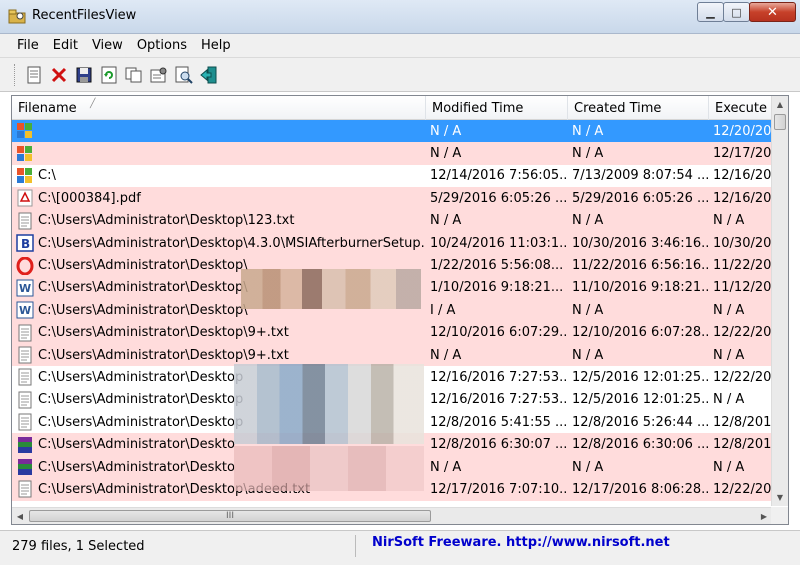 This screenshot has width=800, height=565. Describe the element at coordinates (392, 131) in the screenshot. I see `table-row: N / A N / A 12/20/201` at that location.